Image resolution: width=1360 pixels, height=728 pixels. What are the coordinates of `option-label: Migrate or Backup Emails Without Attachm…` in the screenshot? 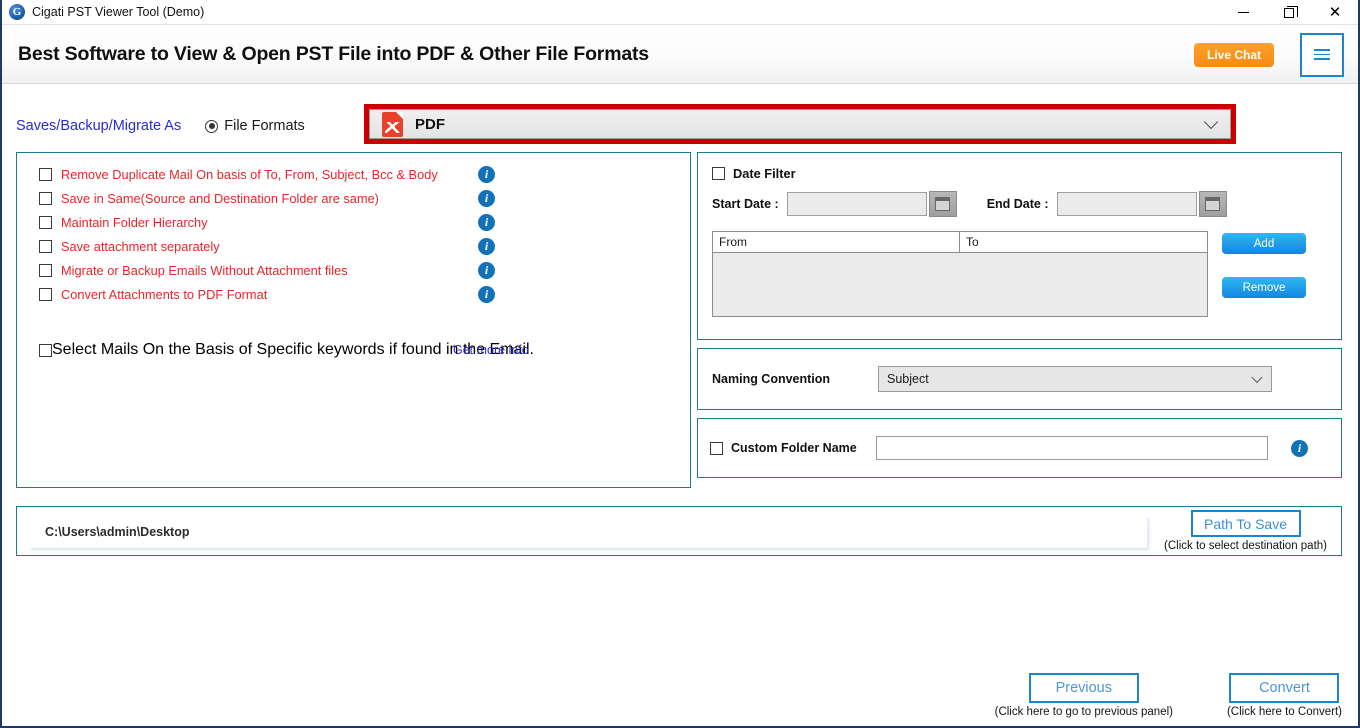 It's located at (204, 270).